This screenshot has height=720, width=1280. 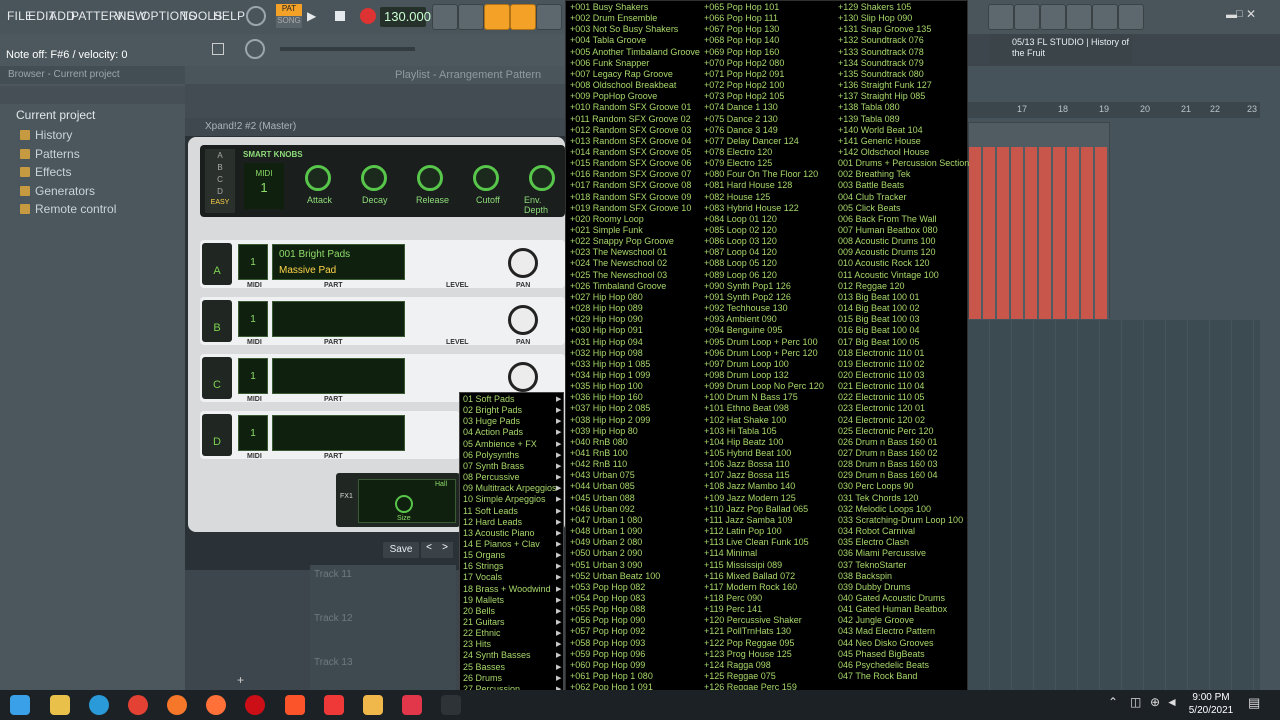 I want to click on vivaldi-icon, so click(x=334, y=705).